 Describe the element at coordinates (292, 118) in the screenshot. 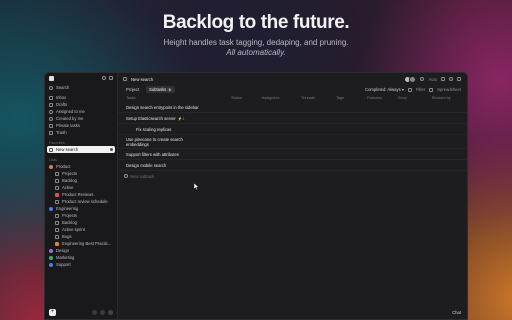

I see `table-row: Setup Elasticsearch server ⚡1` at that location.